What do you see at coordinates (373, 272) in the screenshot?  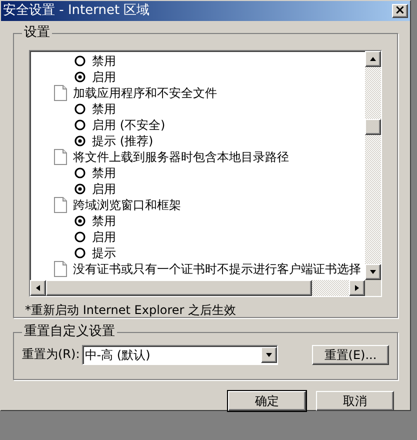 I see `down-arrow-icon` at bounding box center [373, 272].